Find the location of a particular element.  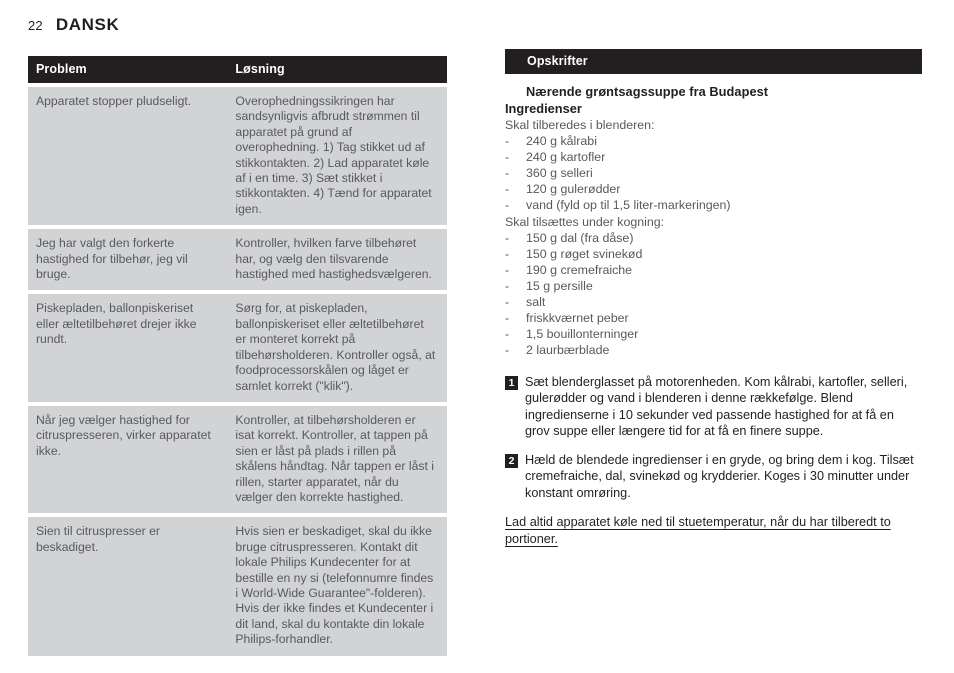

list-item: - 1,5 bouillonterninger is located at coordinates (713, 334).